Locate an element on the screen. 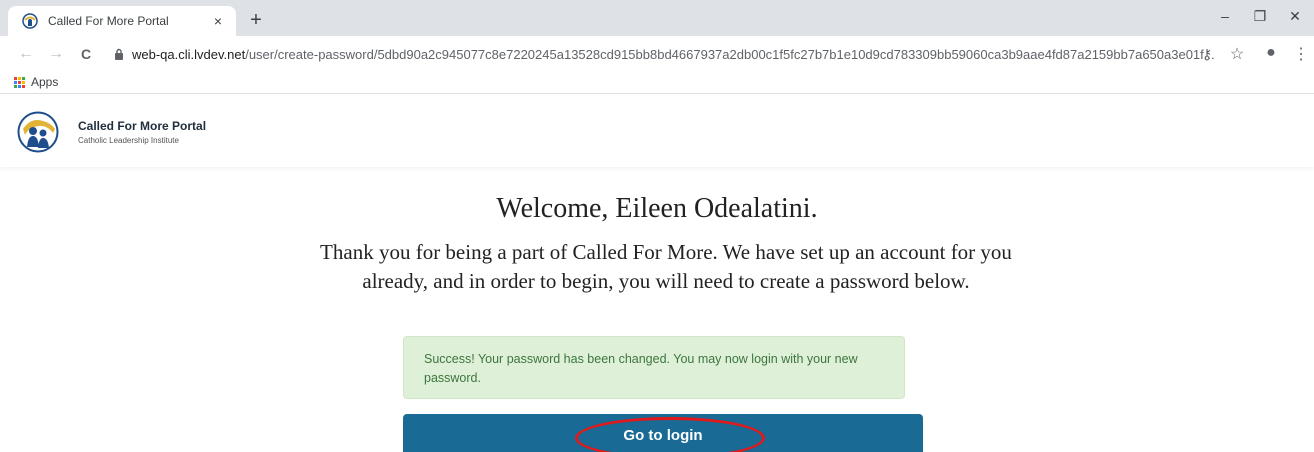 The image size is (1314, 452). browser-tab-strip: Called For More Portal × + – ❐ ✕ is located at coordinates (657, 18).